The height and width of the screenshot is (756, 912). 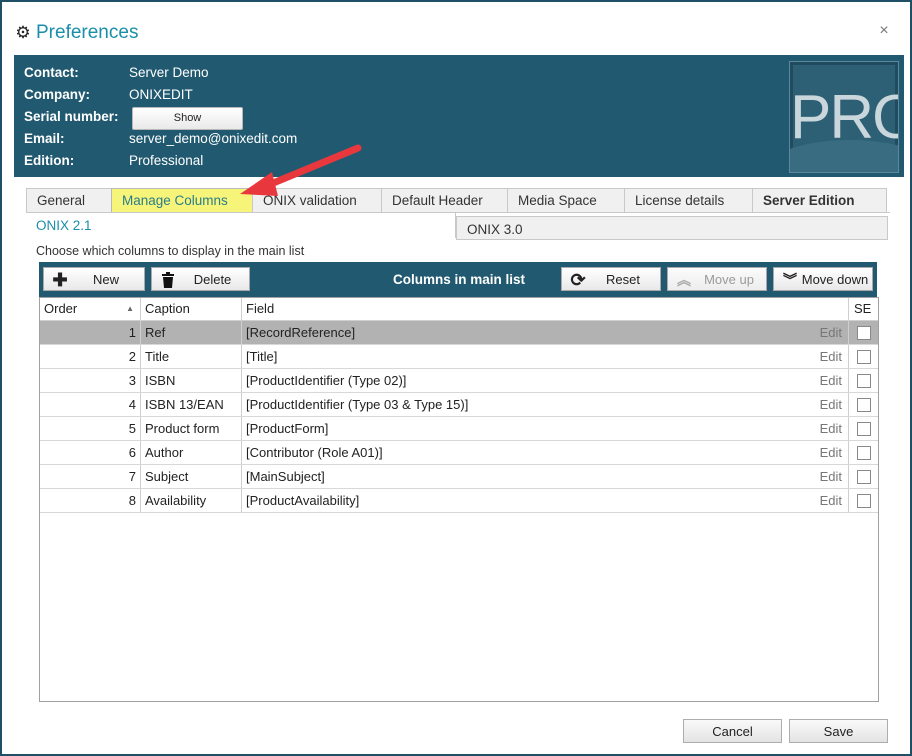 I want to click on table-row: 5 Product form [ProductForm] Edit, so click(x=459, y=429).